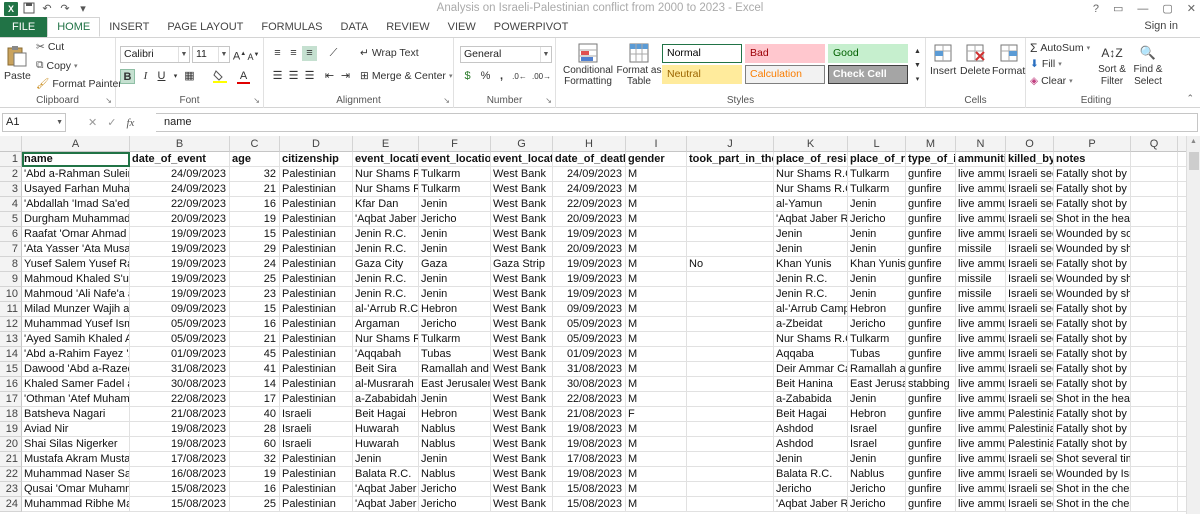  What do you see at coordinates (180, 369) in the screenshot?
I see `table-cell: 31/08/2023` at bounding box center [180, 369].